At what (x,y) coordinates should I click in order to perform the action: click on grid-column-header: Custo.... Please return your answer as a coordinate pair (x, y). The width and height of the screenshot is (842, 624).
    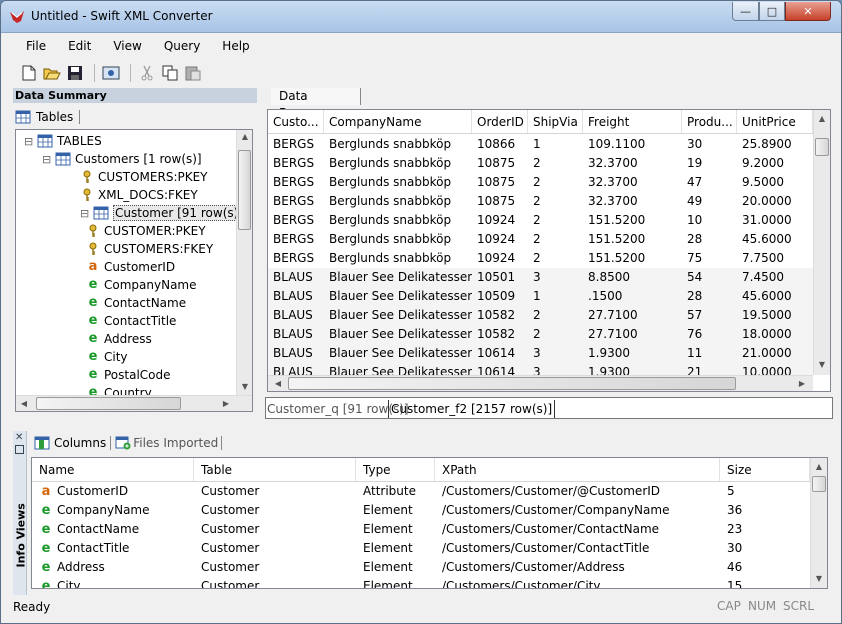
    Looking at the image, I should click on (296, 121).